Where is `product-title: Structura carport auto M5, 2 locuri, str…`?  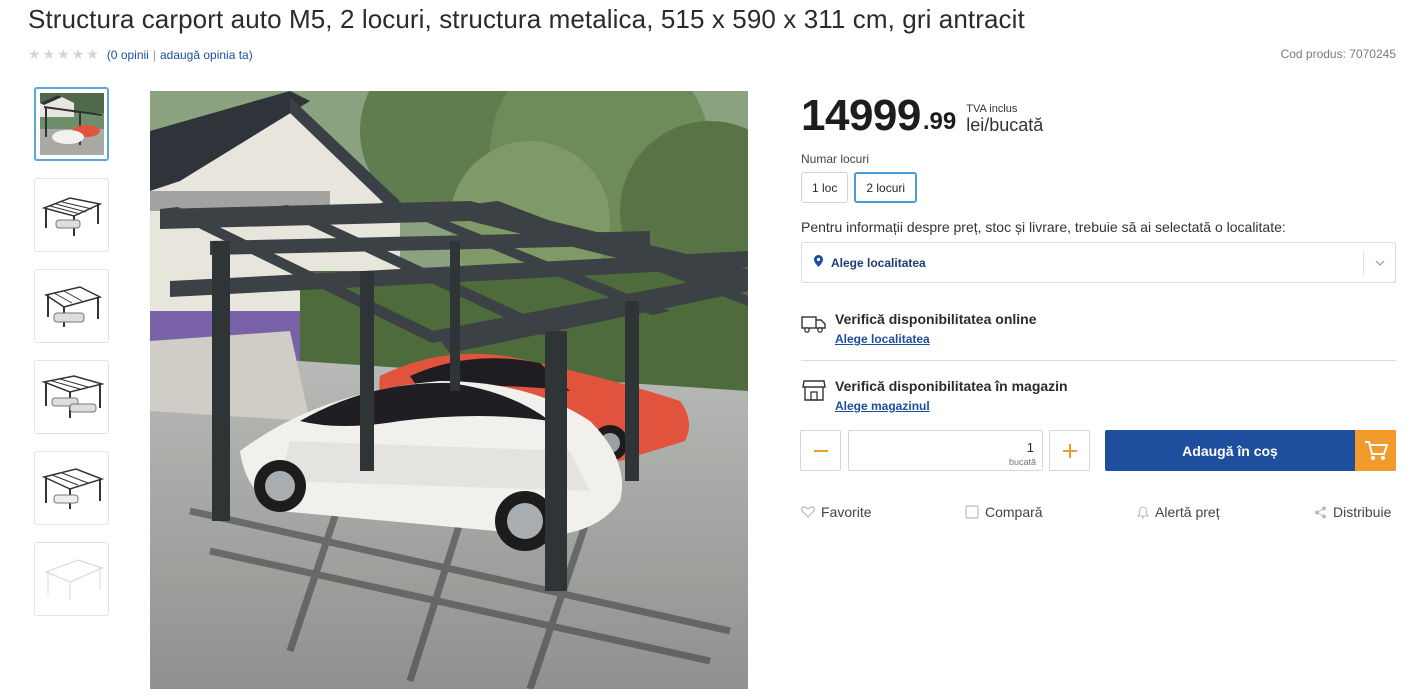
product-title: Structura carport auto M5, 2 locuri, str… is located at coordinates (526, 19).